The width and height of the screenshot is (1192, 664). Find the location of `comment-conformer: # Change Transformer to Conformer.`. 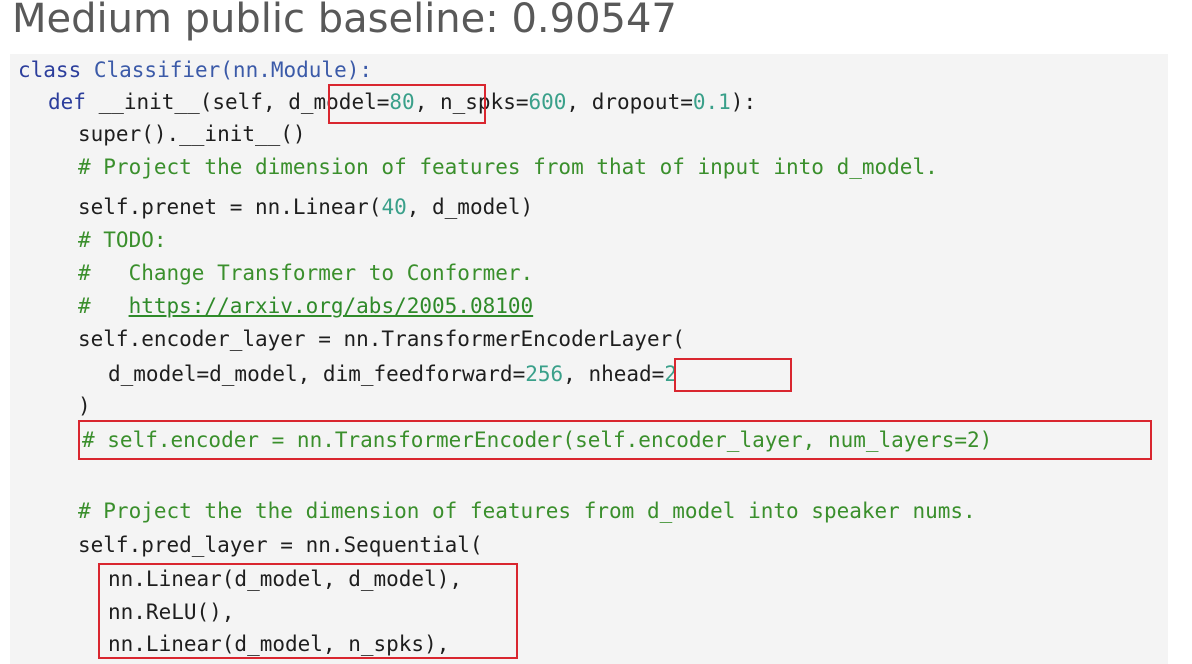

comment-conformer: # Change Transformer to Conformer. is located at coordinates (306, 273).